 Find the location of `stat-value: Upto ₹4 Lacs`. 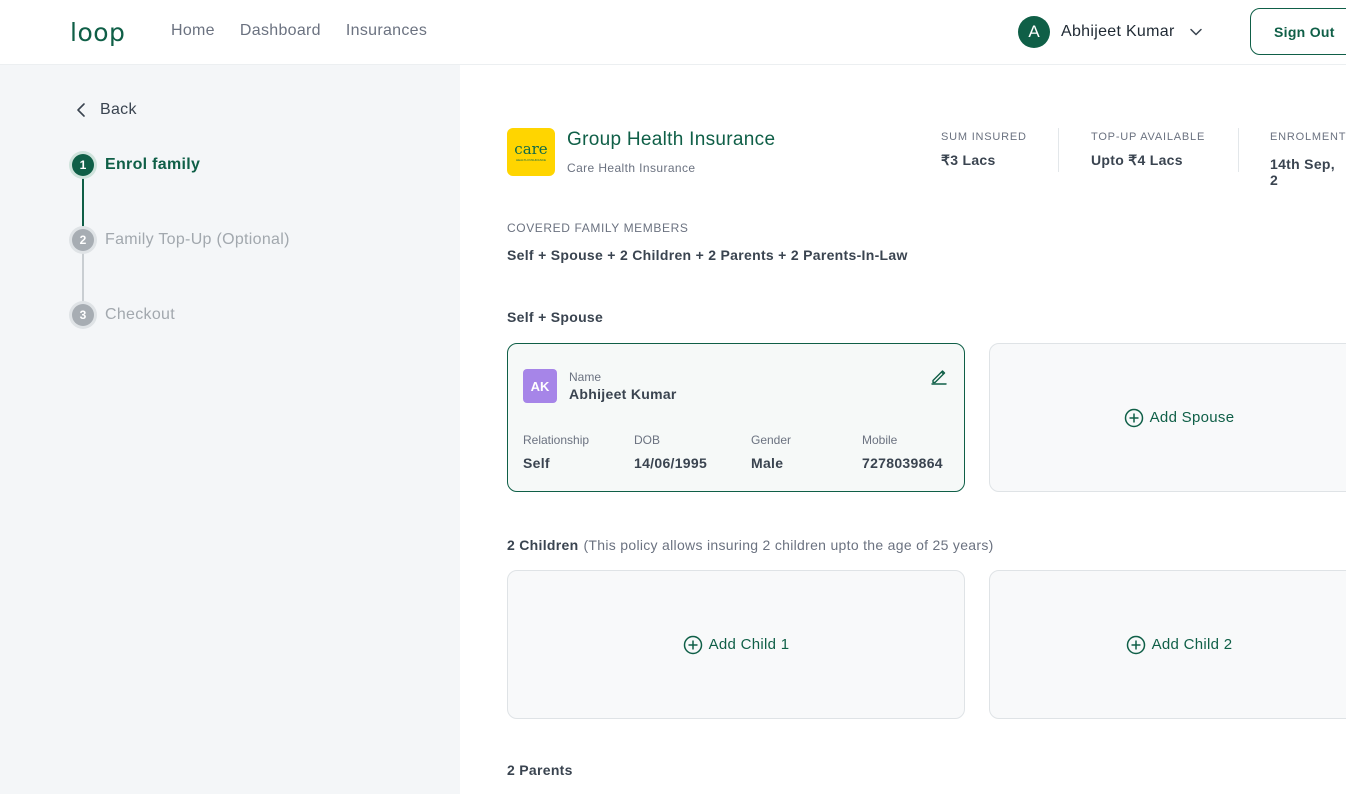

stat-value: Upto ₹4 Lacs is located at coordinates (1137, 160).